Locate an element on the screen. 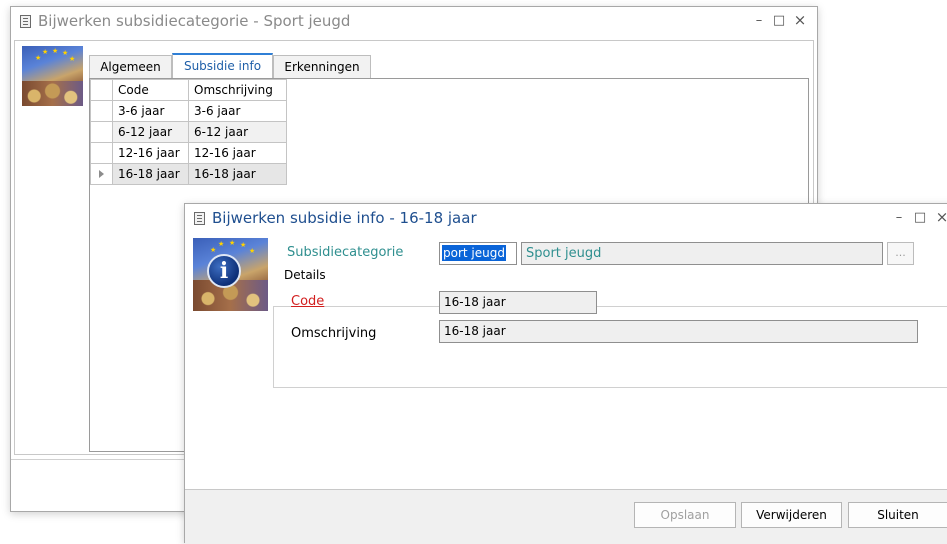  info-thumbnail: ★ ★ ★ ★ ★ i is located at coordinates (230, 274).